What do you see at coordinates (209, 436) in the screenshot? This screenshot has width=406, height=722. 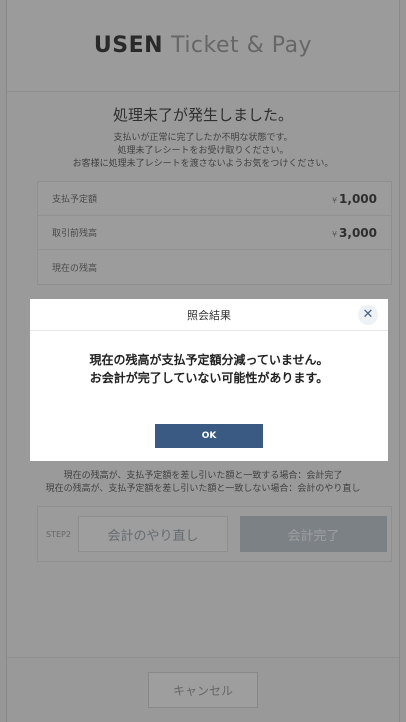 I see `ok-button: OK` at bounding box center [209, 436].